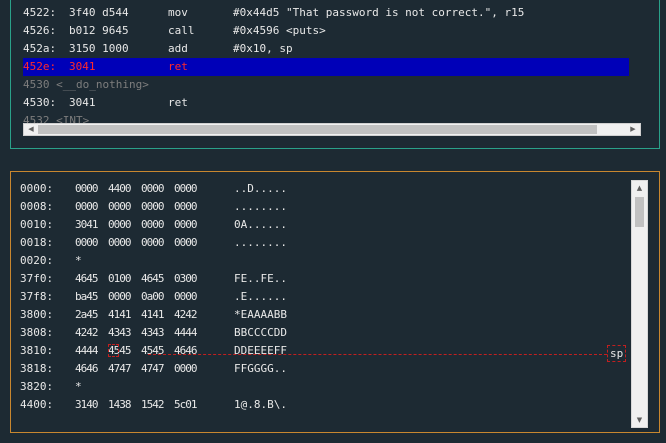 Image resolution: width=666 pixels, height=443 pixels. Describe the element at coordinates (178, 48) in the screenshot. I see `disassembly-op: add` at that location.